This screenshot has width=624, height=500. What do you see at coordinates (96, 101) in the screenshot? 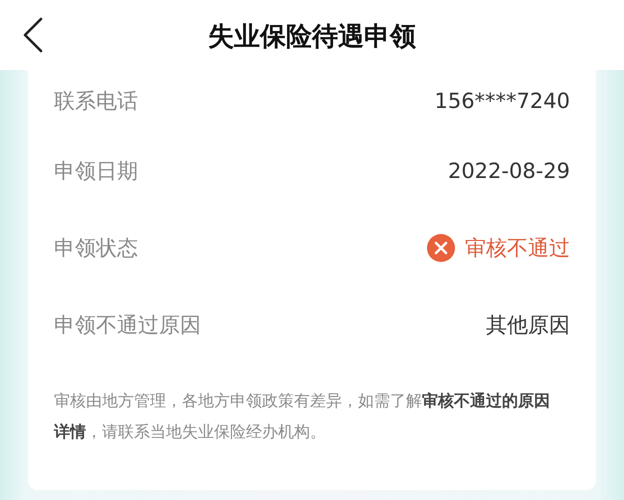
I see `field-label: 联系电话` at bounding box center [96, 101].